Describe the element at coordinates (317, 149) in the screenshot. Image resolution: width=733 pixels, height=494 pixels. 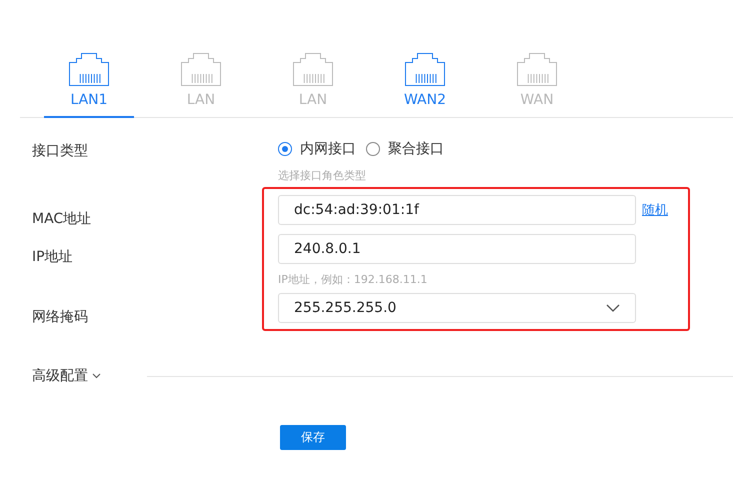
I see `radio-option: 内网接口` at that location.